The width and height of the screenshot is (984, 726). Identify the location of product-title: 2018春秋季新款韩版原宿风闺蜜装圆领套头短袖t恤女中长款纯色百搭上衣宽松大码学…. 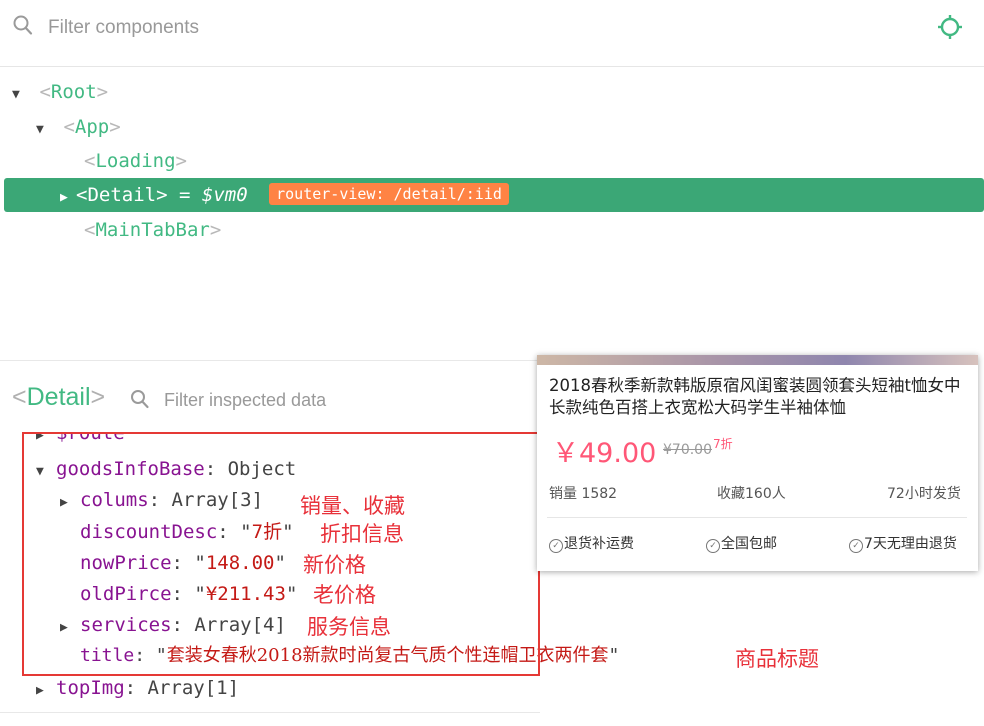
(755, 396).